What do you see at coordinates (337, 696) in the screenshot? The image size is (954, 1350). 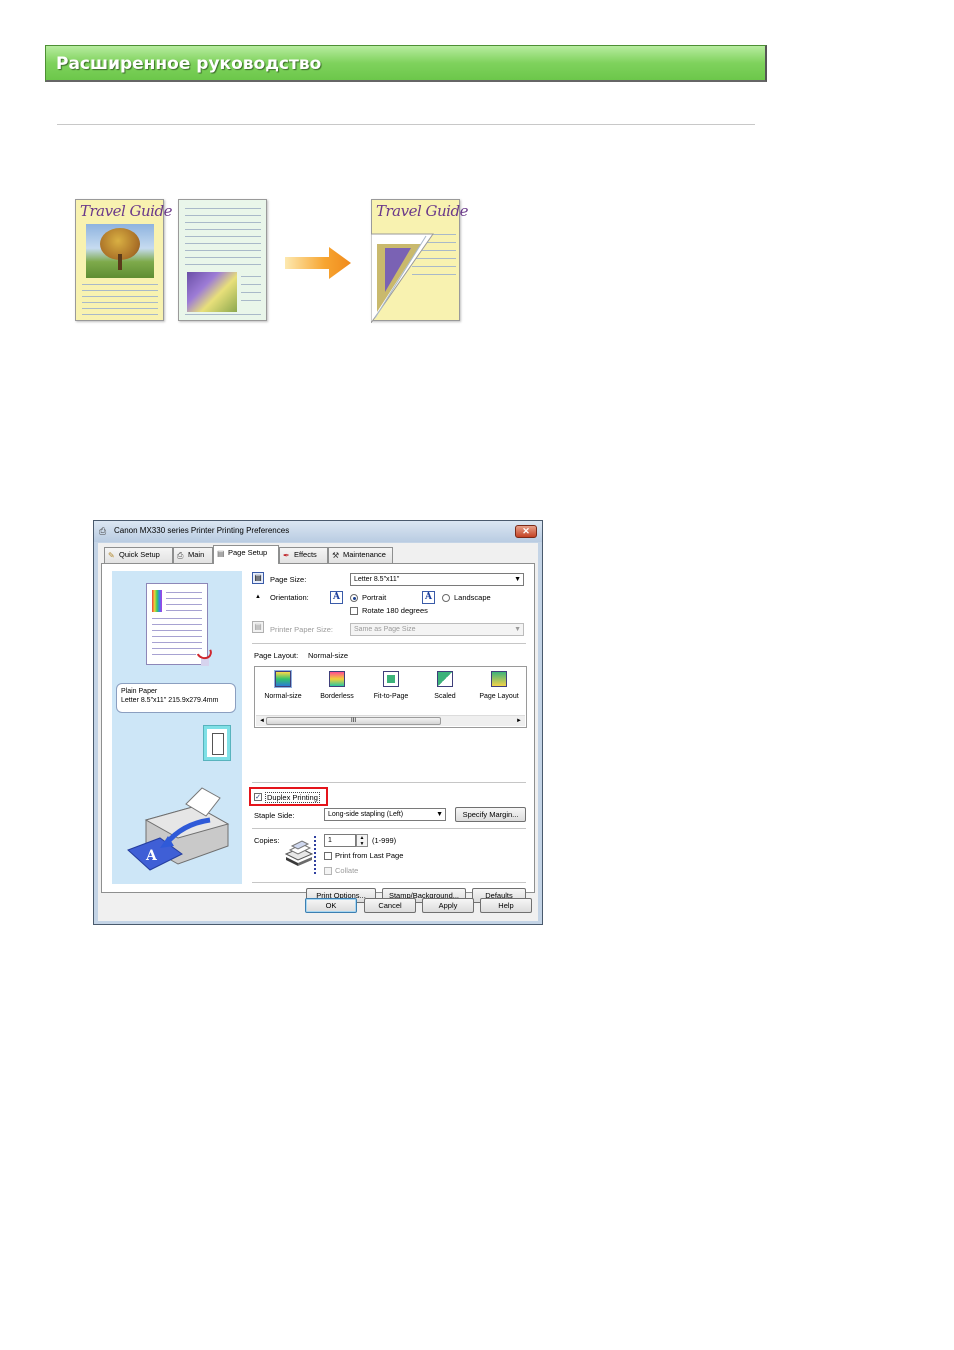 I see `layout-caption: Borderless` at bounding box center [337, 696].